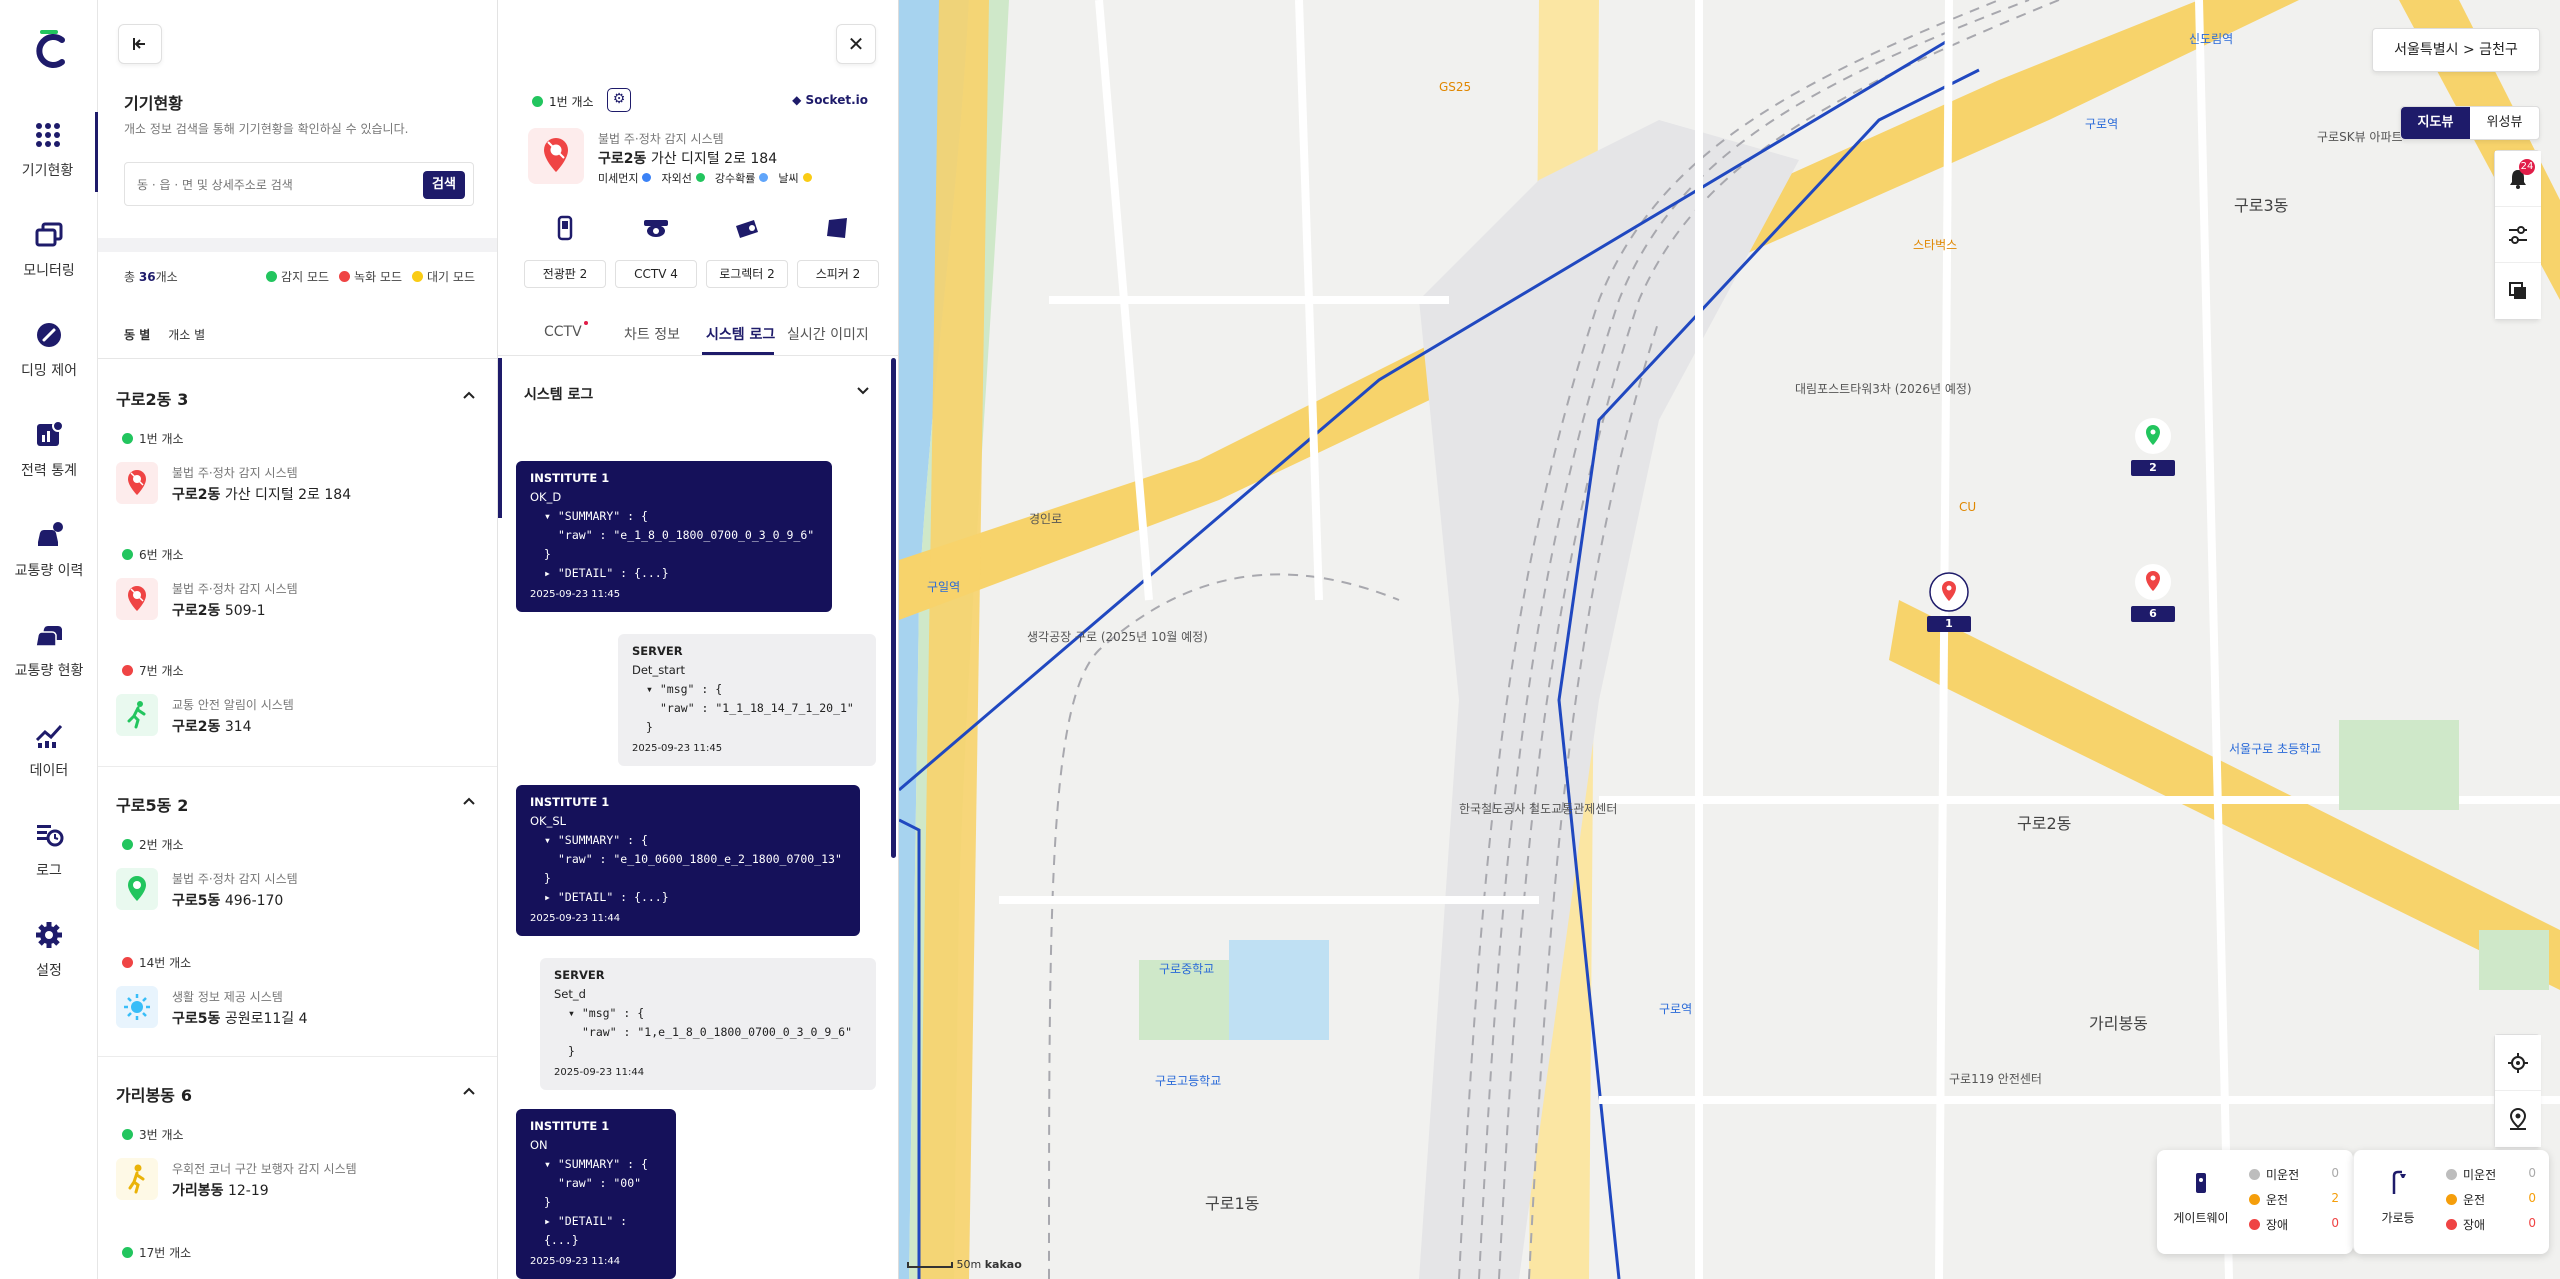  I want to click on group-header: 가리봉동 6, so click(154, 1094).